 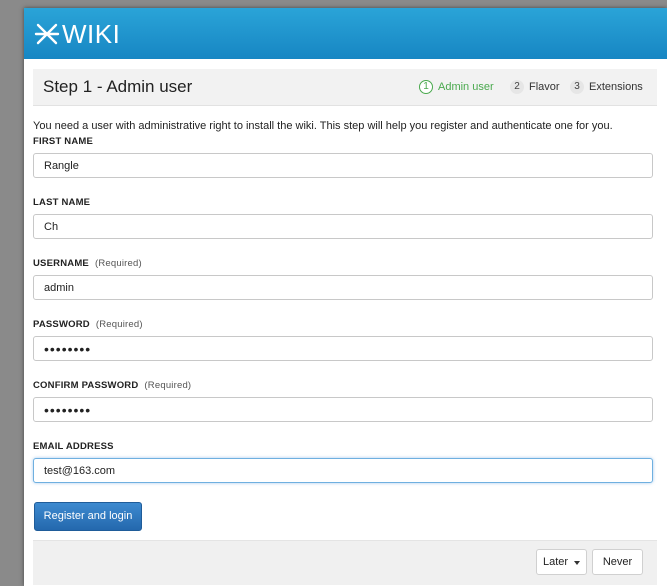 I want to click on confirm-password-field, so click(x=343, y=409).